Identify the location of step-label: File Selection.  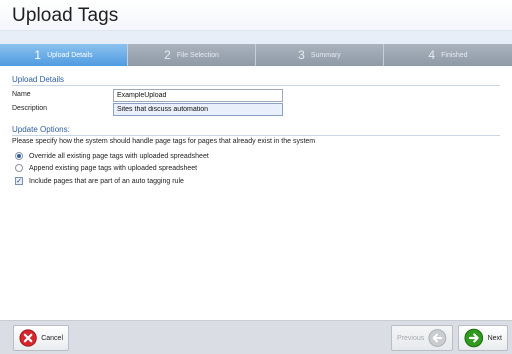
(197, 55).